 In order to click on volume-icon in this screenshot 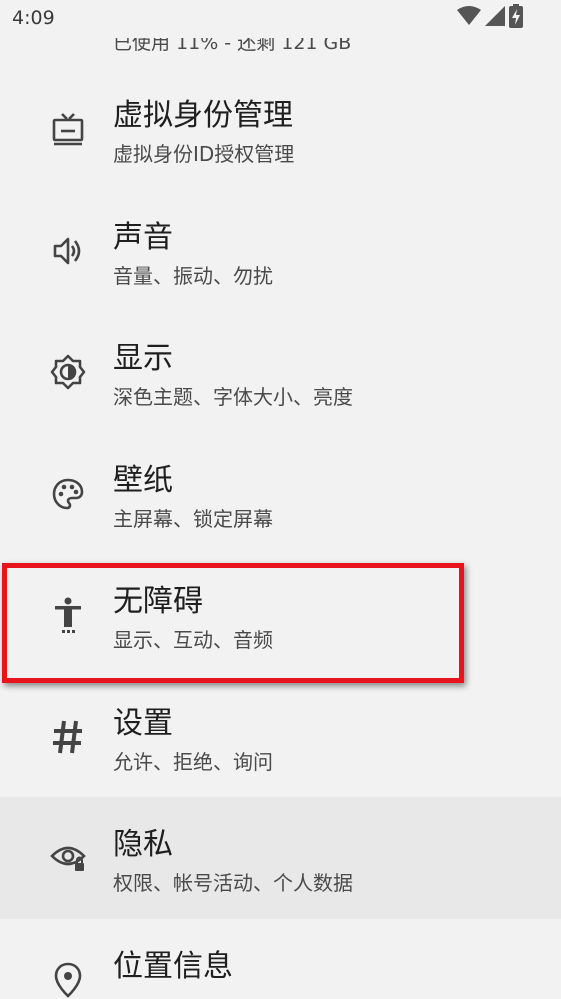, I will do `click(68, 251)`.